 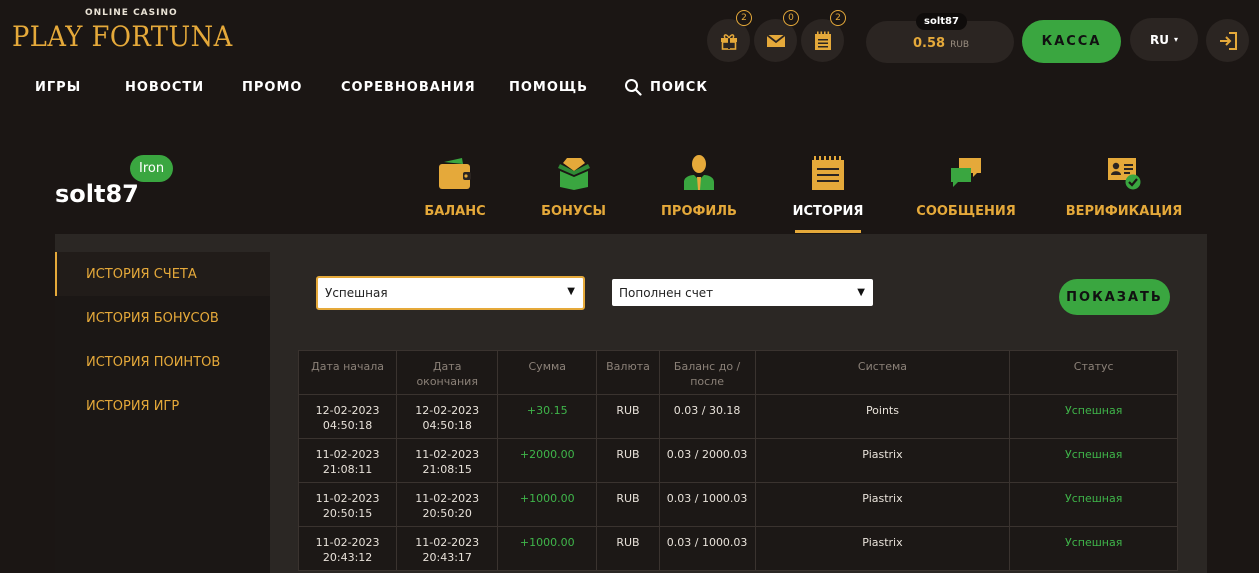 I want to click on logout-icon, so click(x=1228, y=40).